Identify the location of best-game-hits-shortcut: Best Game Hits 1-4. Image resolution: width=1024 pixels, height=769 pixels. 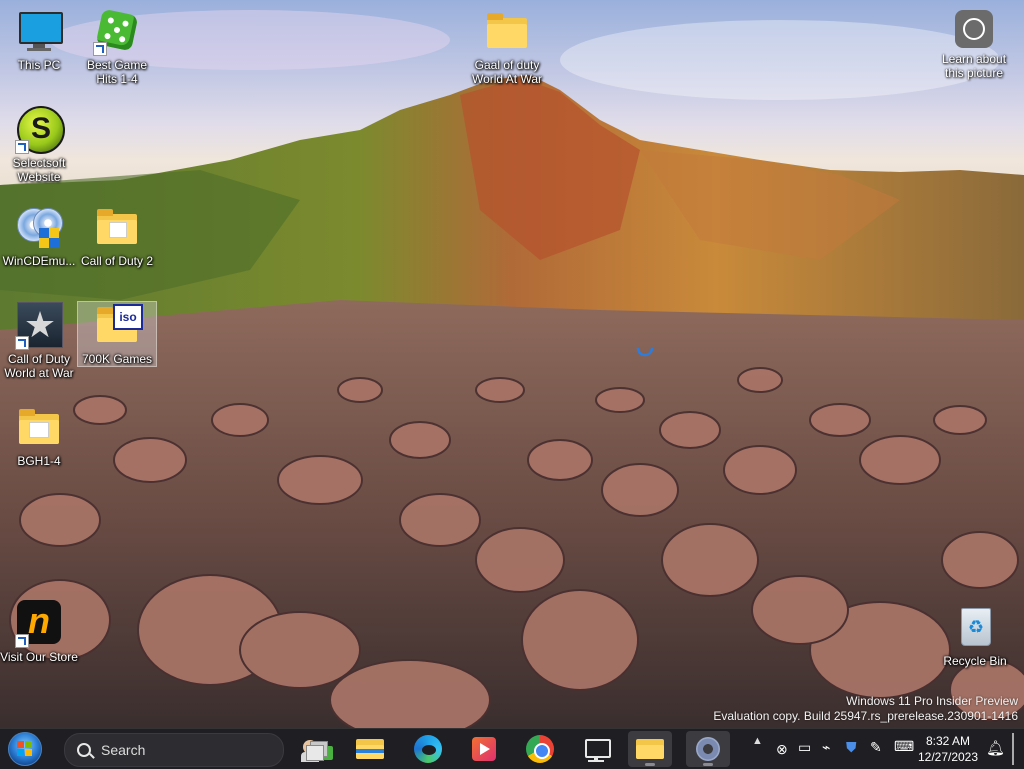
(117, 47).